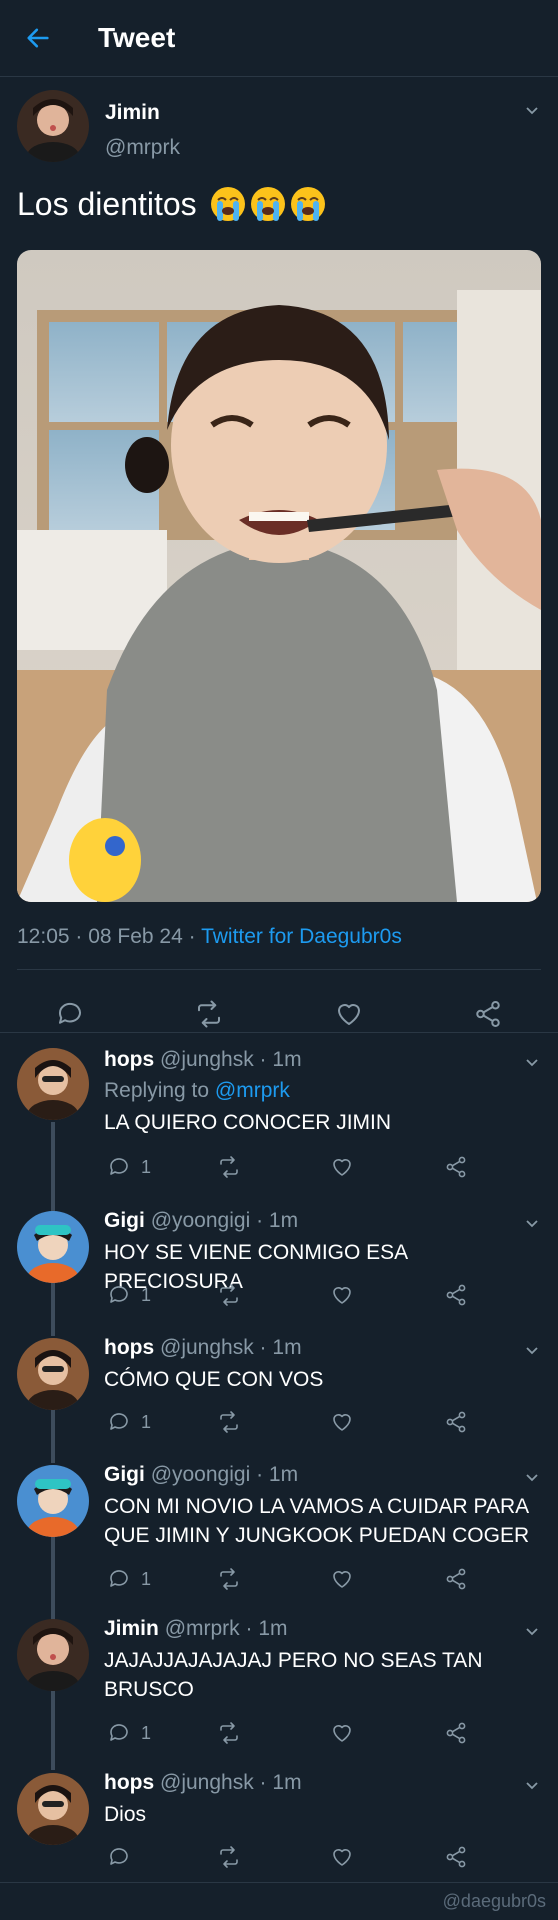  Describe the element at coordinates (142, 148) in the screenshot. I see `author-handle: @mrprk` at that location.